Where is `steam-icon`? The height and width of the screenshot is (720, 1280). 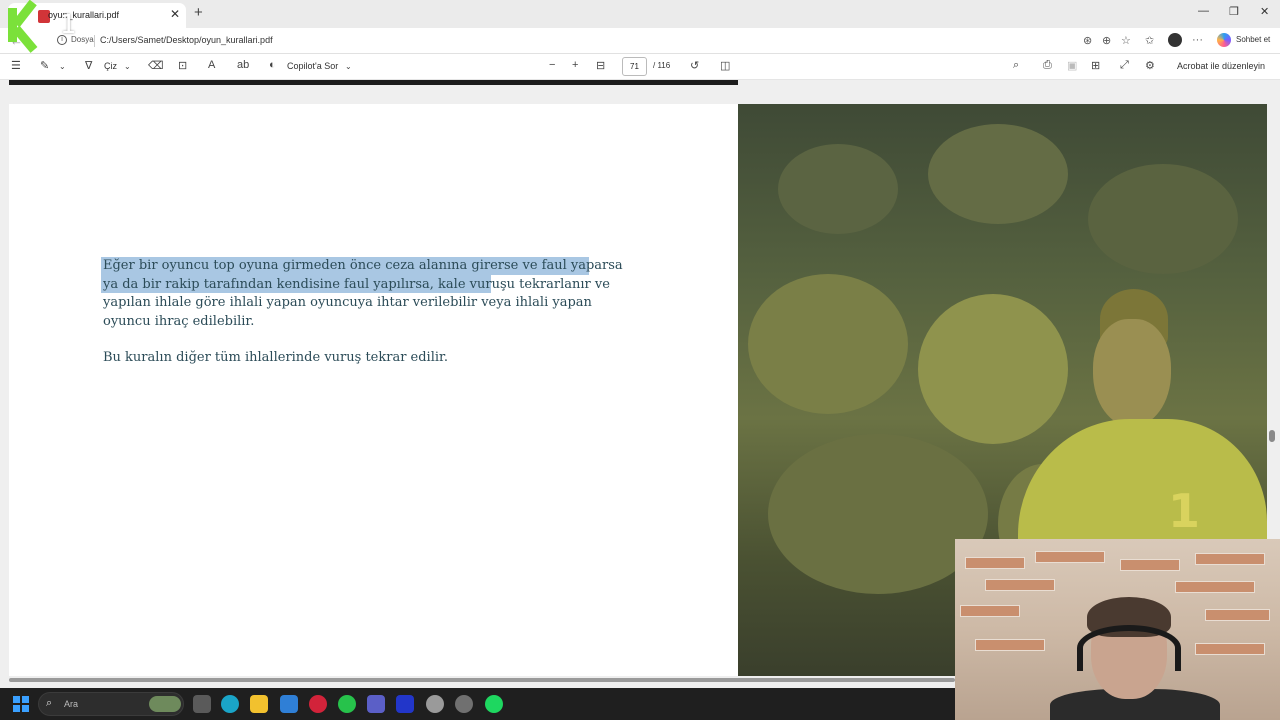 steam-icon is located at coordinates (435, 704).